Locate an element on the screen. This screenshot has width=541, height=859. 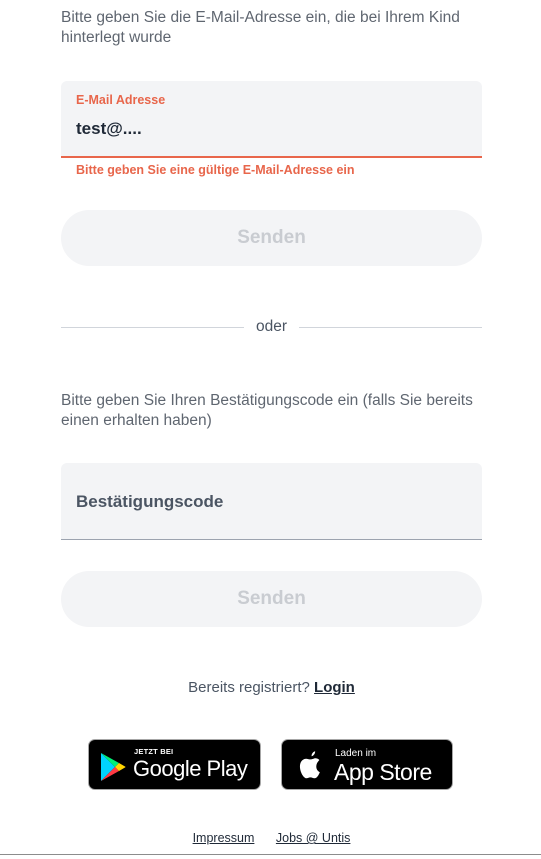
jobs-link: Jobs @ Untis is located at coordinates (313, 838).